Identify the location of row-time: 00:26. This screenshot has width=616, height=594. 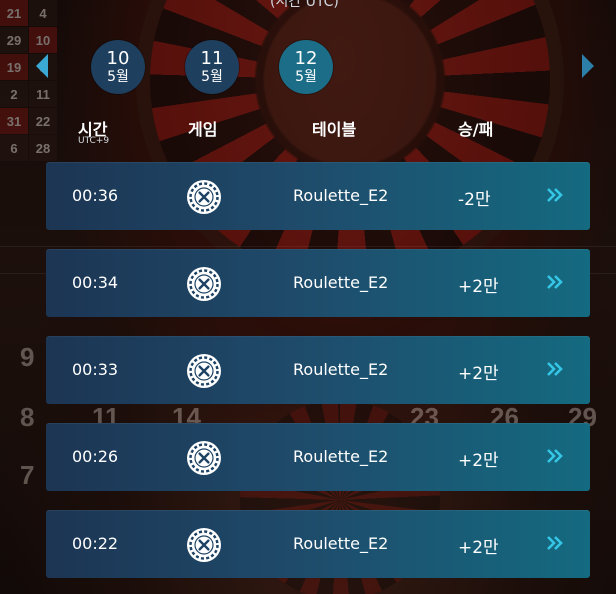
(95, 456).